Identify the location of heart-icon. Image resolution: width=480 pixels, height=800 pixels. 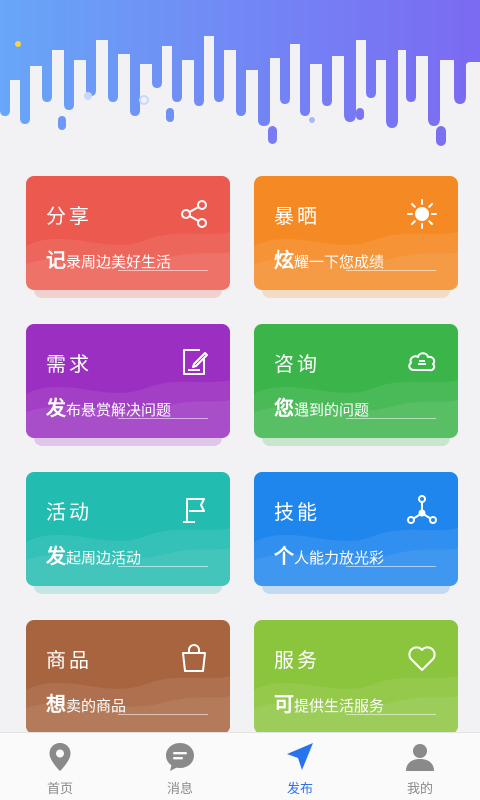
(422, 658).